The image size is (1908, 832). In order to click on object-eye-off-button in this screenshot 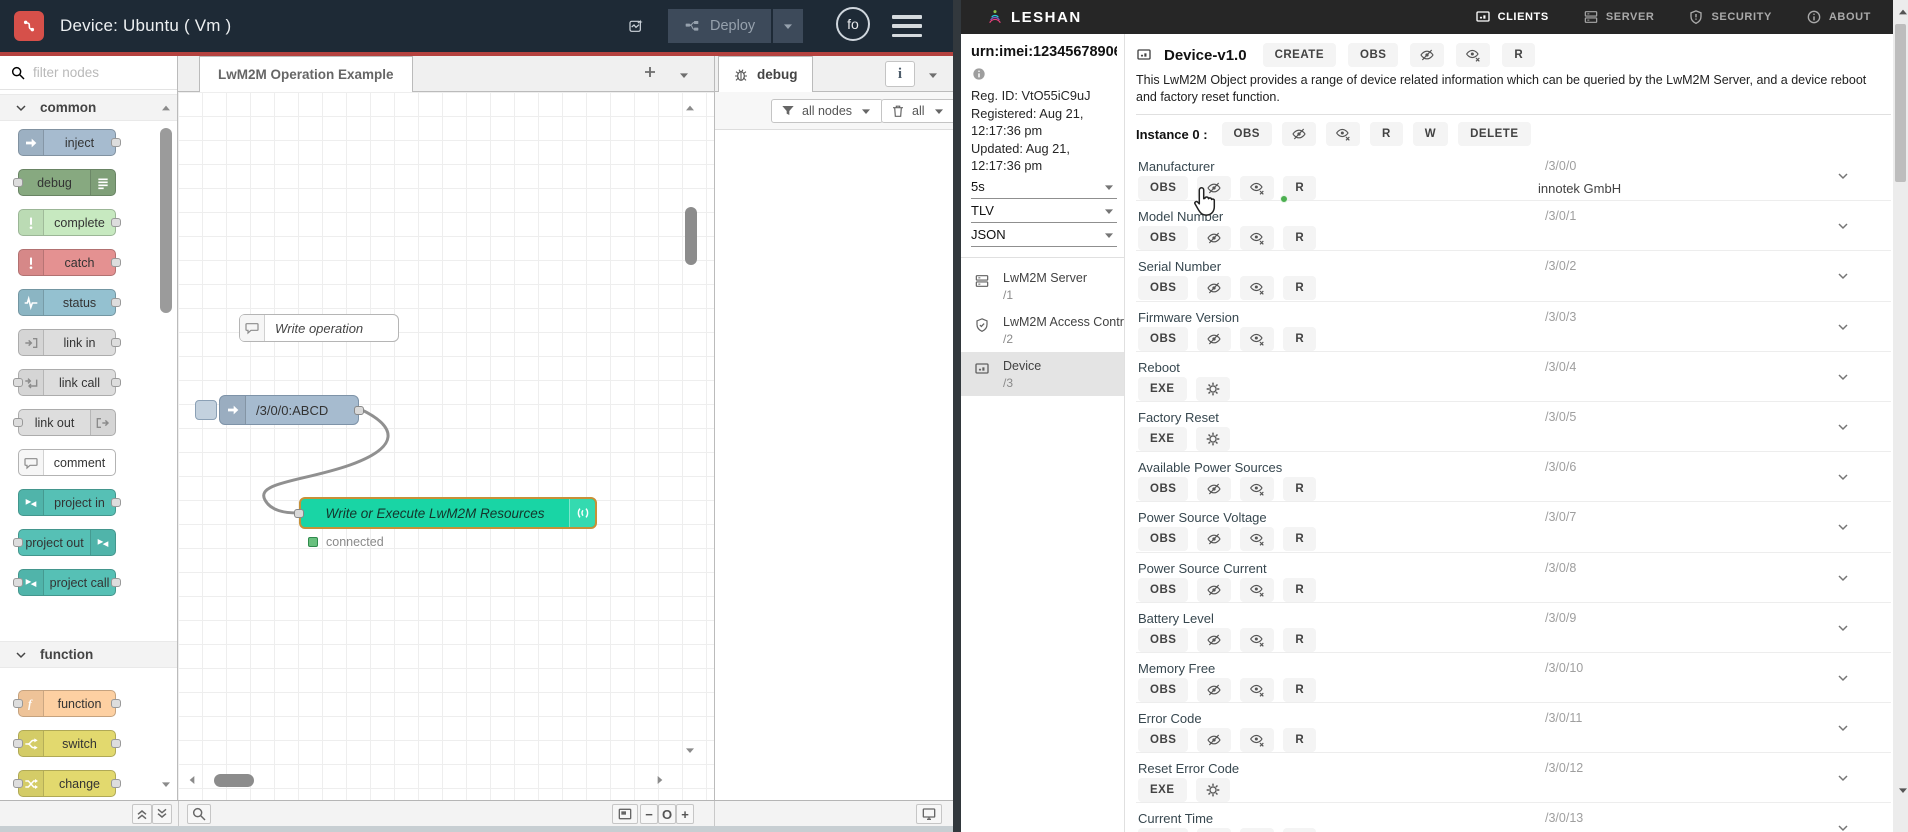, I will do `click(1427, 55)`.